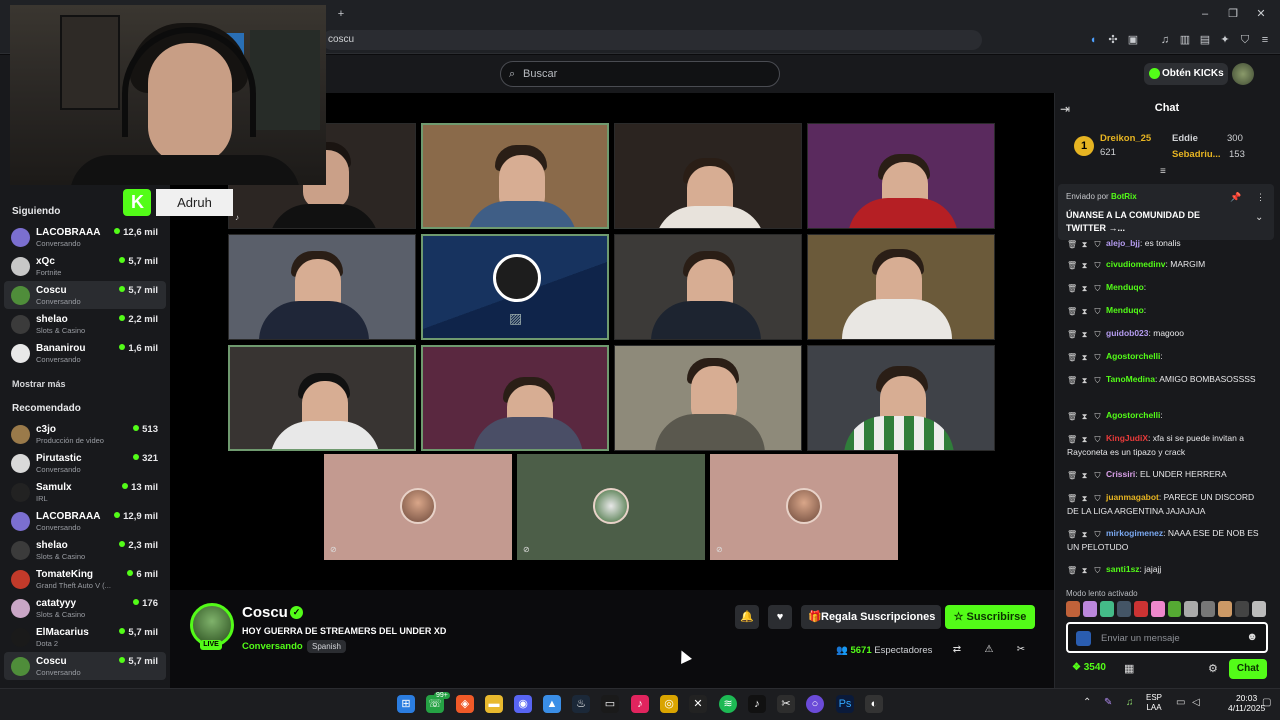 The image size is (1280, 720). What do you see at coordinates (698, 704) in the screenshot?
I see `capcut-editor-icon: ✕` at bounding box center [698, 704].